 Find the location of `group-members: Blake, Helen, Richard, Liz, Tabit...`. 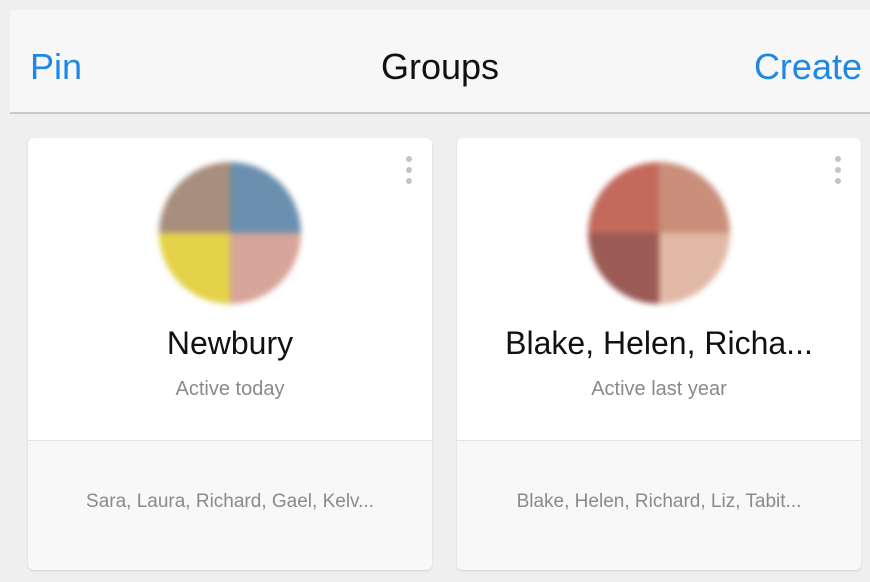

group-members: Blake, Helen, Richard, Liz, Tabit... is located at coordinates (659, 501).